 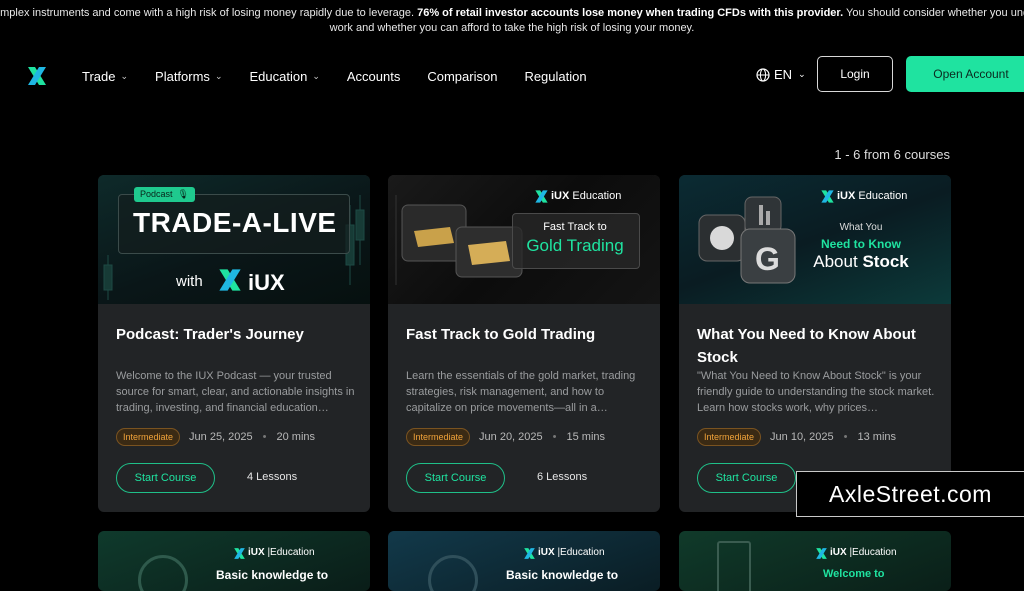 What do you see at coordinates (511, 437) in the screenshot?
I see `course-date: Jun 20, 2025` at bounding box center [511, 437].